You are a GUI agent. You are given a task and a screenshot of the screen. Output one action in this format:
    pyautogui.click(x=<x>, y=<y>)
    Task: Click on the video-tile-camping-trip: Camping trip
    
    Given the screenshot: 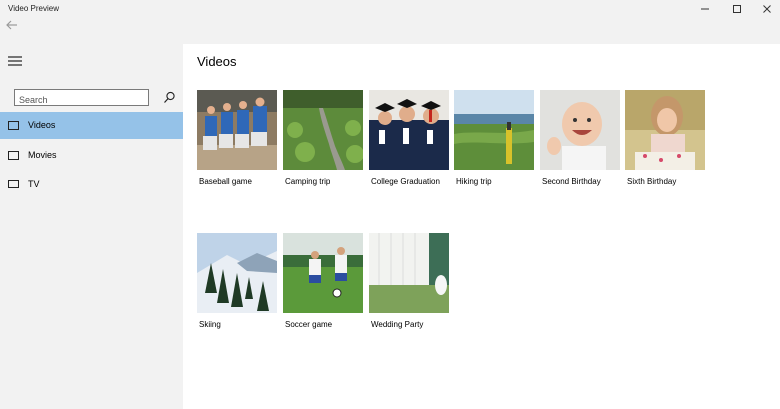 What is the action you would take?
    pyautogui.click(x=323, y=140)
    